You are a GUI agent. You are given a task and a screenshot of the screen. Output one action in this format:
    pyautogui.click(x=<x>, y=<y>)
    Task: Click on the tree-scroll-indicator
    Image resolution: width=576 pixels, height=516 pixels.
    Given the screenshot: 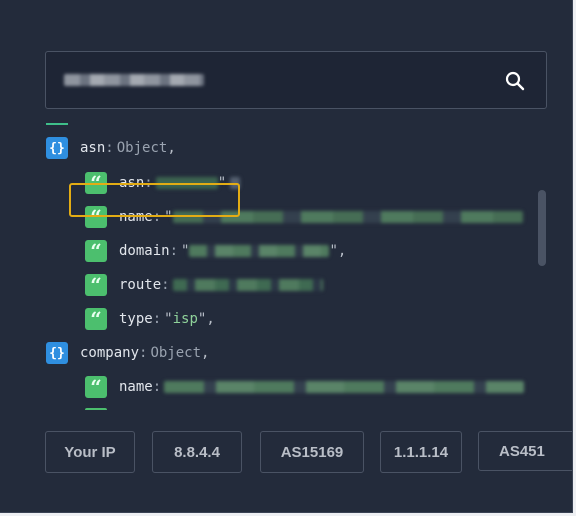 What is the action you would take?
    pyautogui.click(x=57, y=124)
    